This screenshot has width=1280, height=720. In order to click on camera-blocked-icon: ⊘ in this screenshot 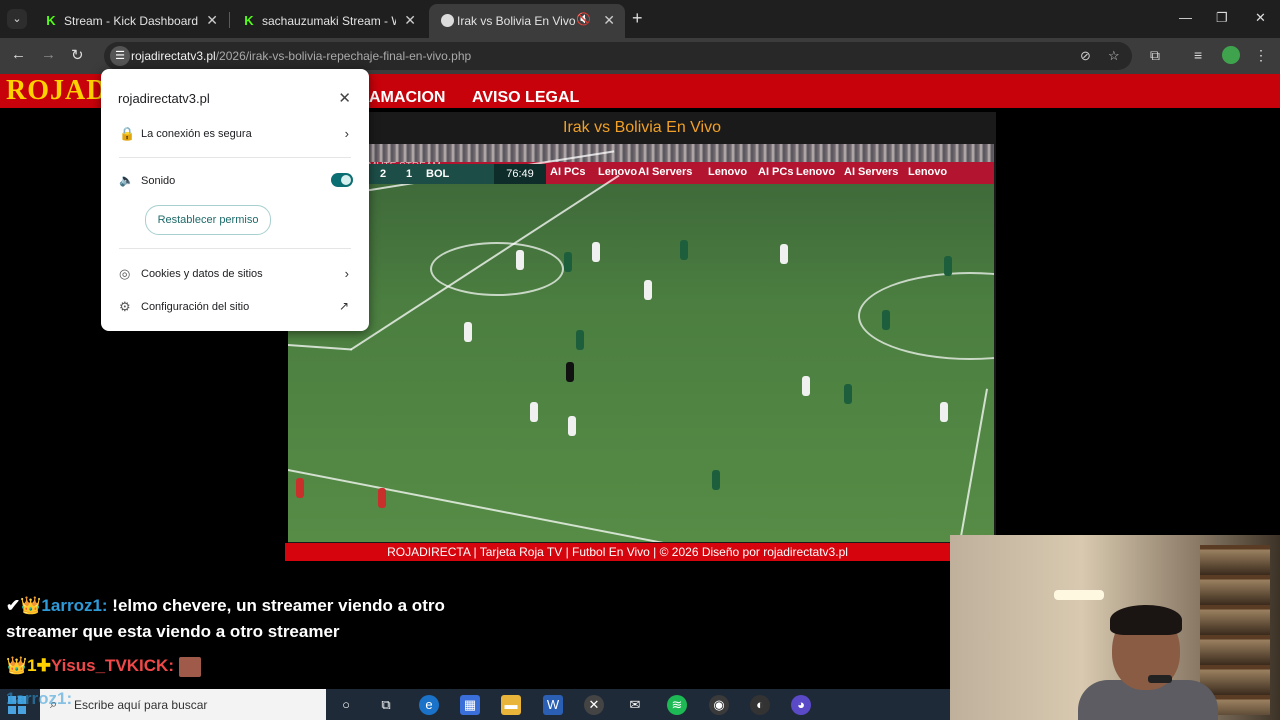, I will do `click(1085, 56)`.